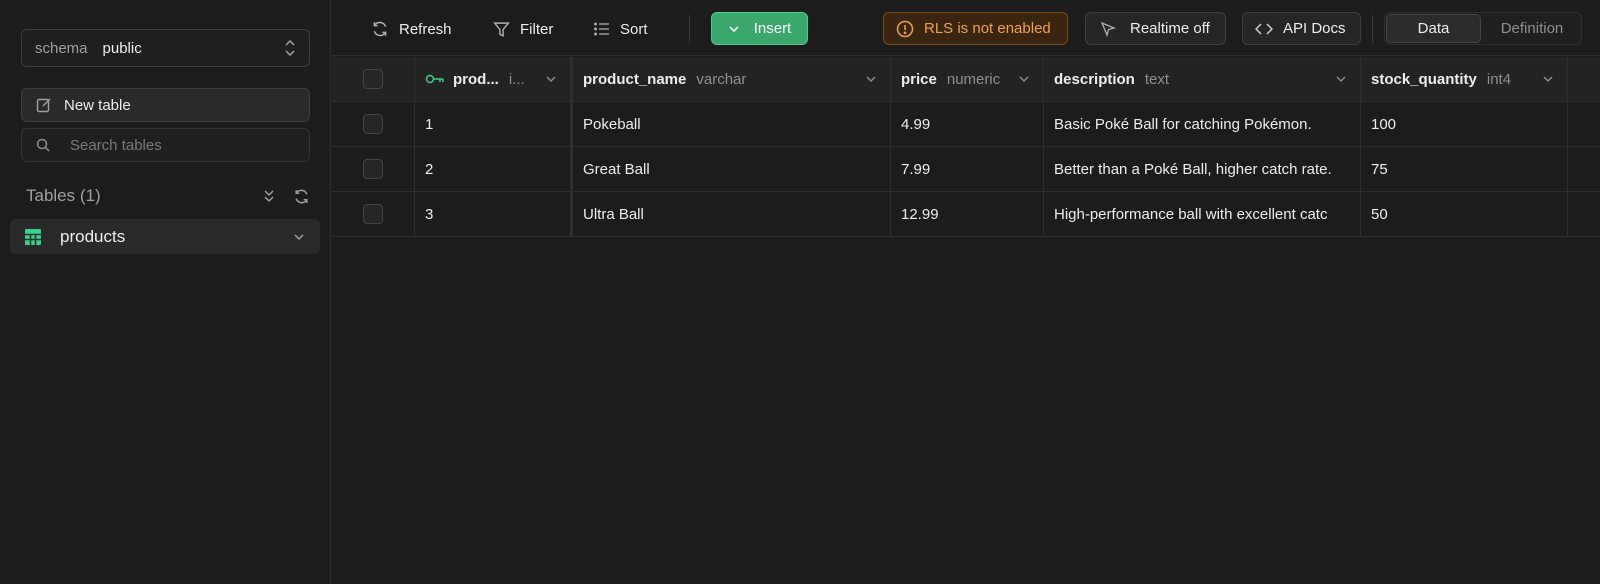 The height and width of the screenshot is (584, 1600). Describe the element at coordinates (434, 79) in the screenshot. I see `key-icon` at that location.